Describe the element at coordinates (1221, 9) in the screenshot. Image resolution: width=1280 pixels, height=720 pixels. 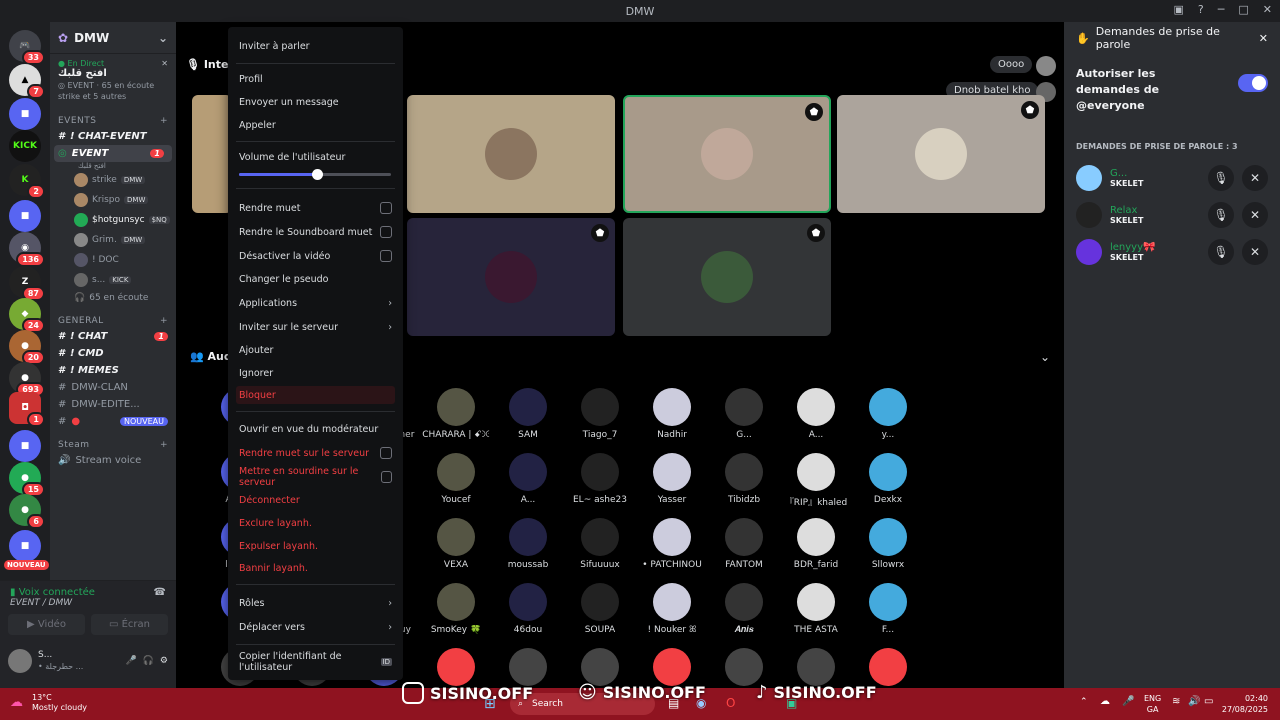
I see `minimize-icon: ─` at that location.